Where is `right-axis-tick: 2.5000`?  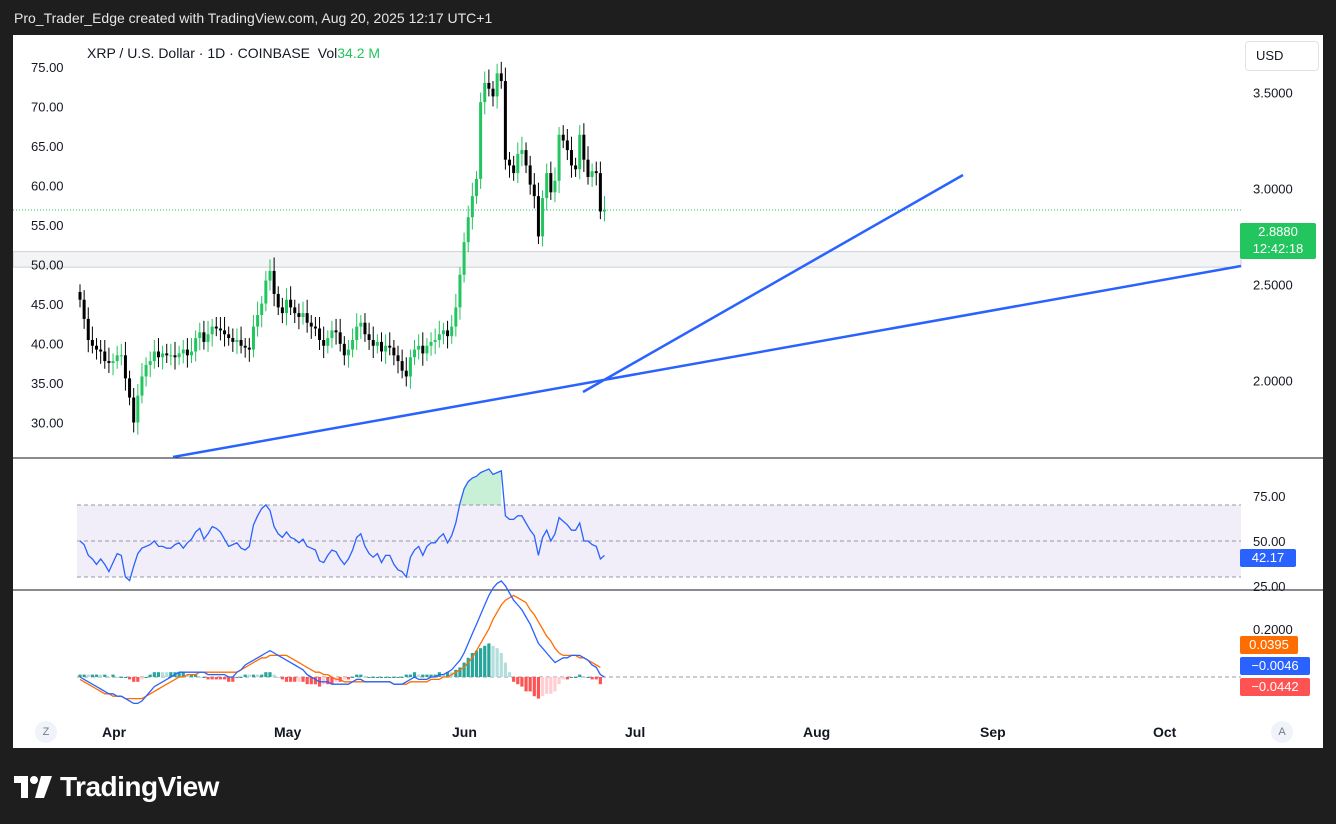 right-axis-tick: 2.5000 is located at coordinates (1273, 284).